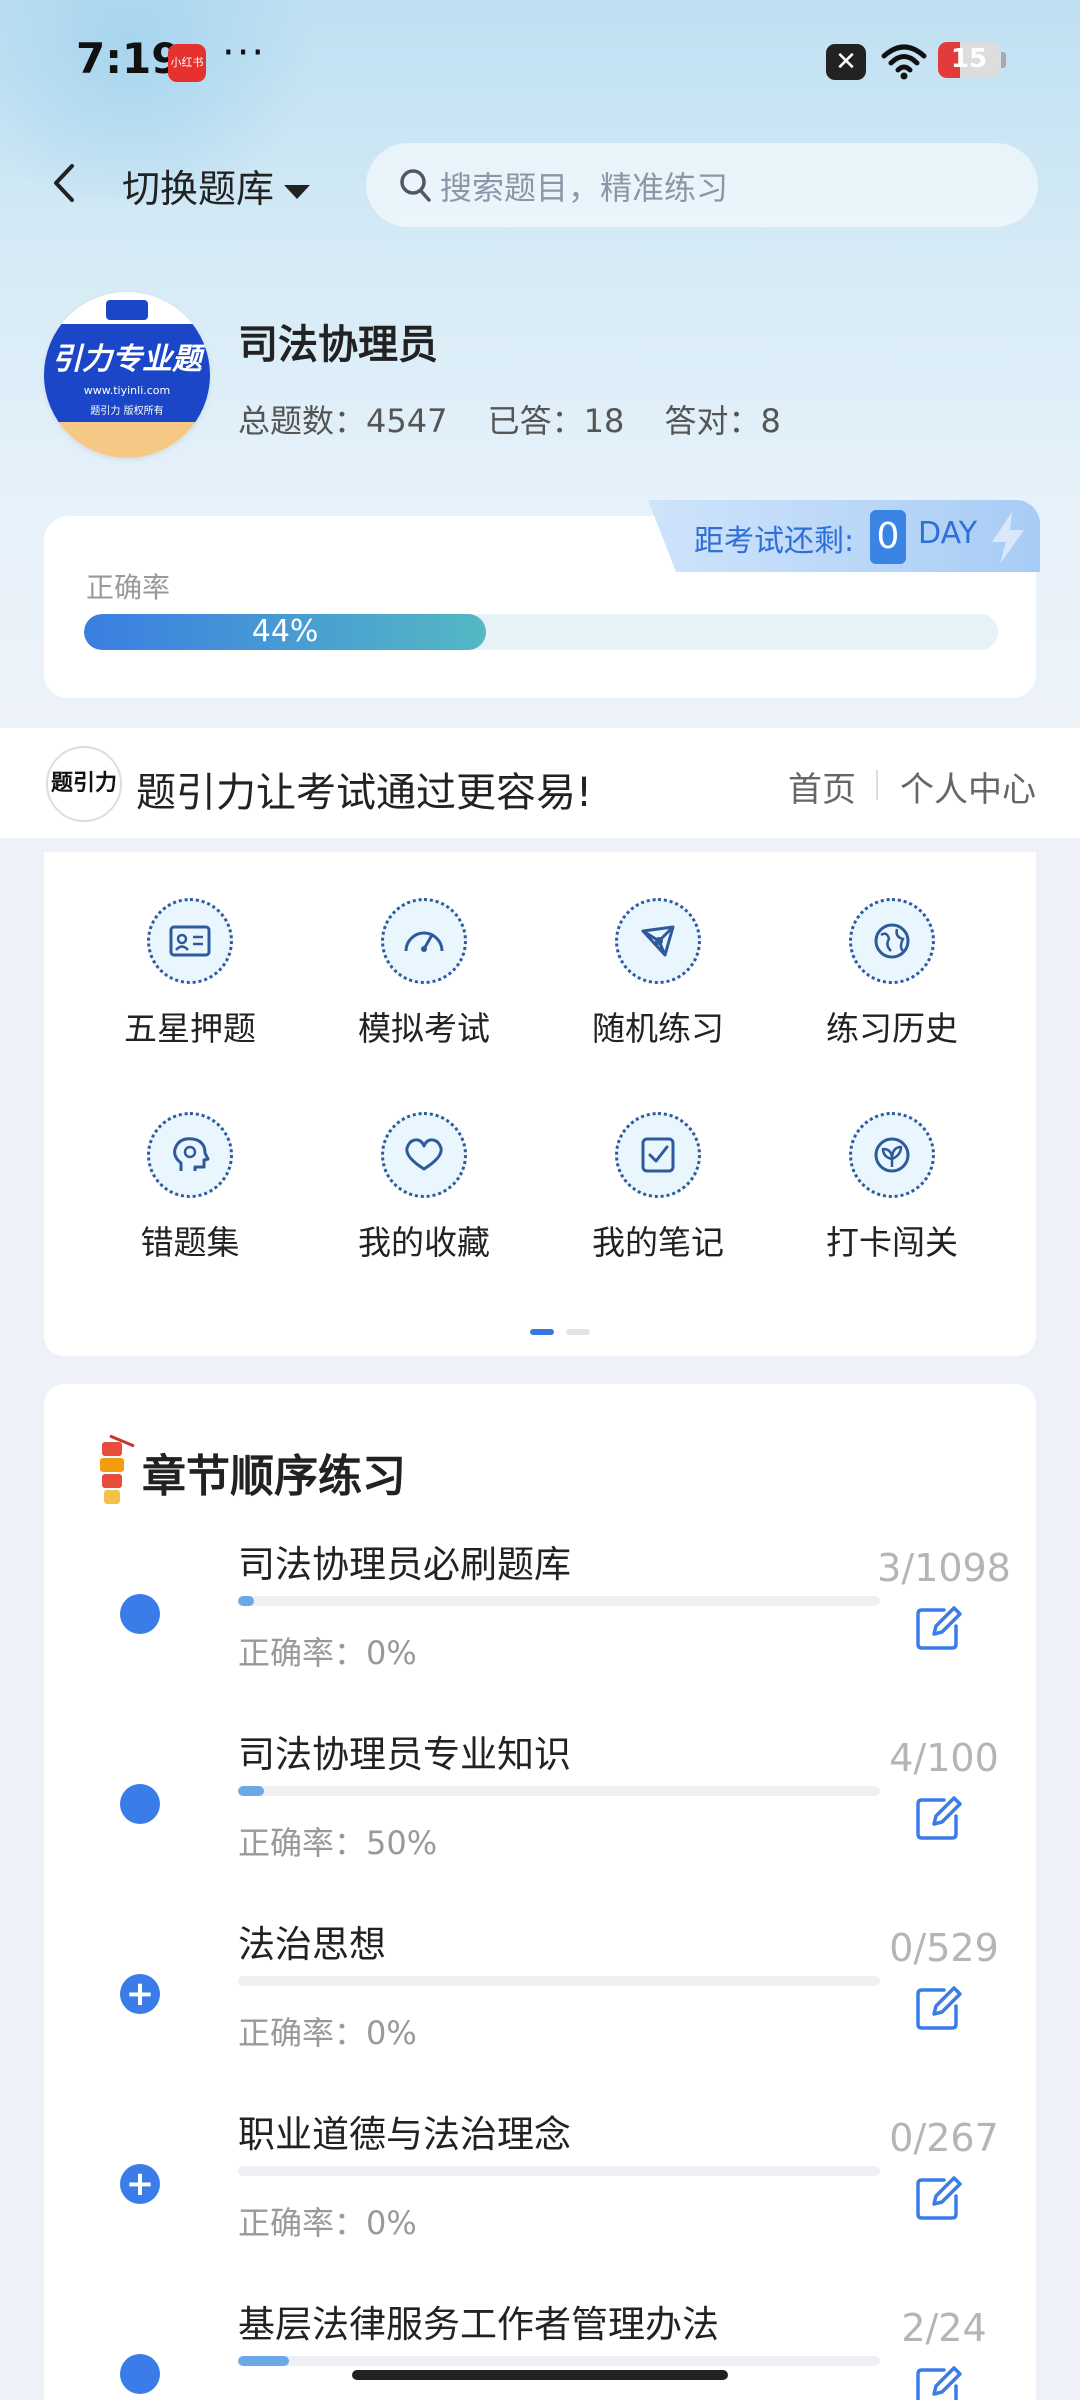 This screenshot has width=1080, height=2400. Describe the element at coordinates (117, 1469) in the screenshot. I see `firecracker-icon` at that location.